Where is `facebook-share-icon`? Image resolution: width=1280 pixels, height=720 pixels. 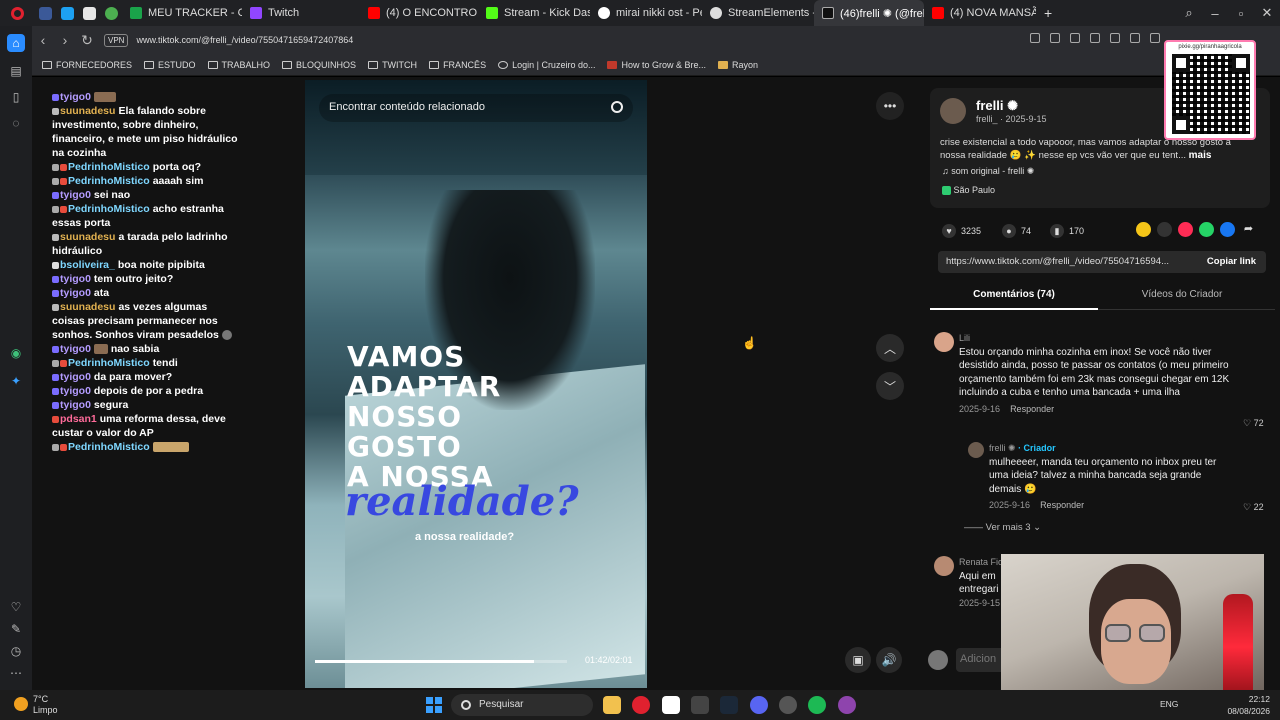
facebook-share-icon is located at coordinates (1227, 229).